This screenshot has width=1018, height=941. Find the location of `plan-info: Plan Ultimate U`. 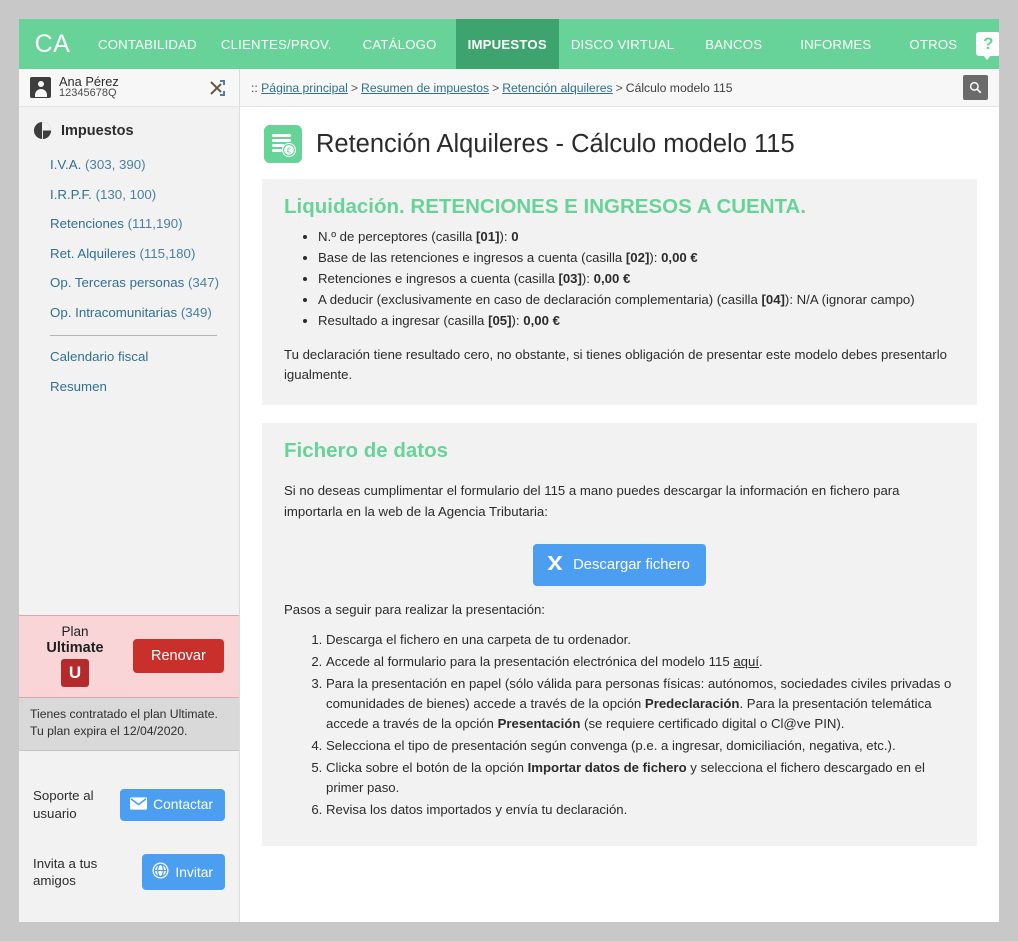

plan-info: Plan Ultimate U is located at coordinates (75, 655).